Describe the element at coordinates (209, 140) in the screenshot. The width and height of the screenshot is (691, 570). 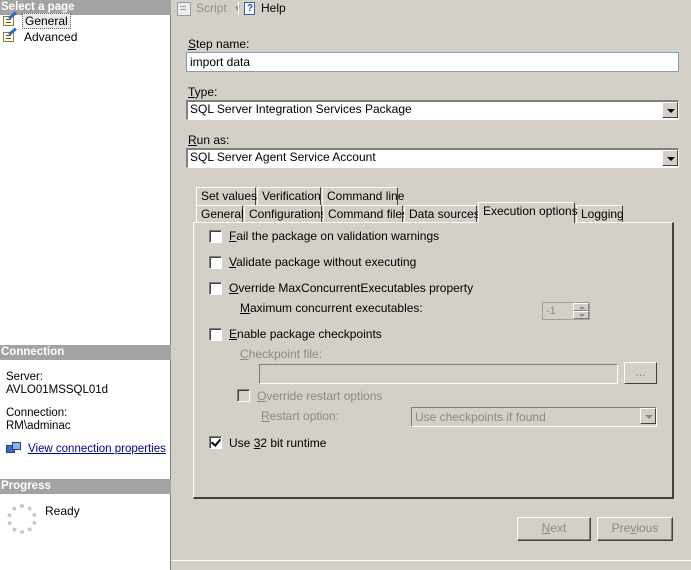
I see `run-as-label: Run as:` at that location.